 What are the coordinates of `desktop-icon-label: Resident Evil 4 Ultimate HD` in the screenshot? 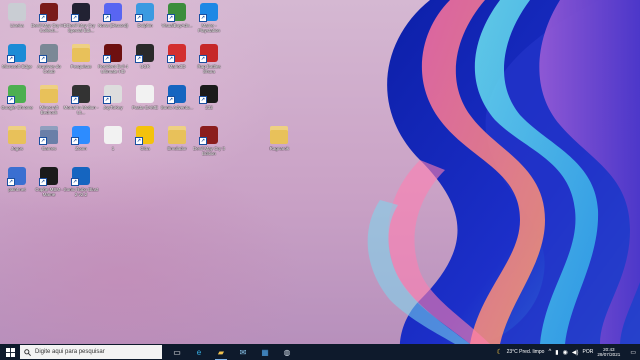 It's located at (112, 69).